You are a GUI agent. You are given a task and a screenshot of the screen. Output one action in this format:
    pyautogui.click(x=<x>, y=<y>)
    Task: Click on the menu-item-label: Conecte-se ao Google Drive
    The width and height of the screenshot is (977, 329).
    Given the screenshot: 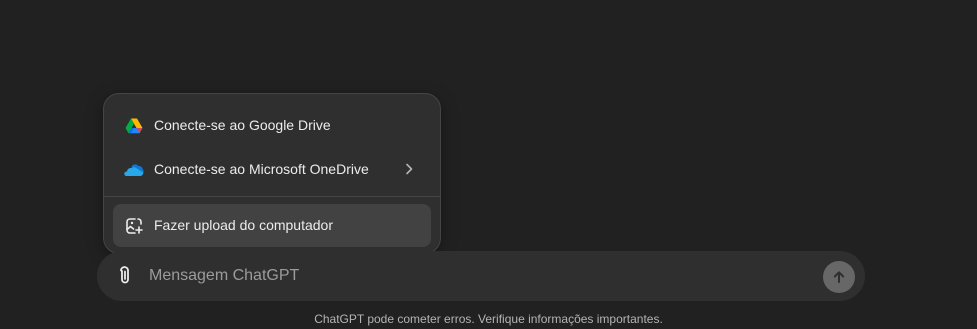 What is the action you would take?
    pyautogui.click(x=242, y=125)
    